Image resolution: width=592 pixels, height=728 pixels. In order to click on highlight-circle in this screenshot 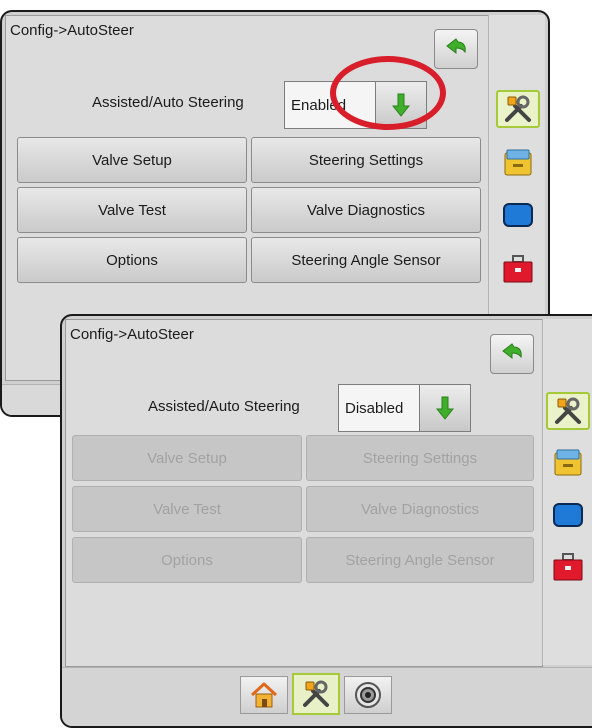, I will do `click(388, 93)`.